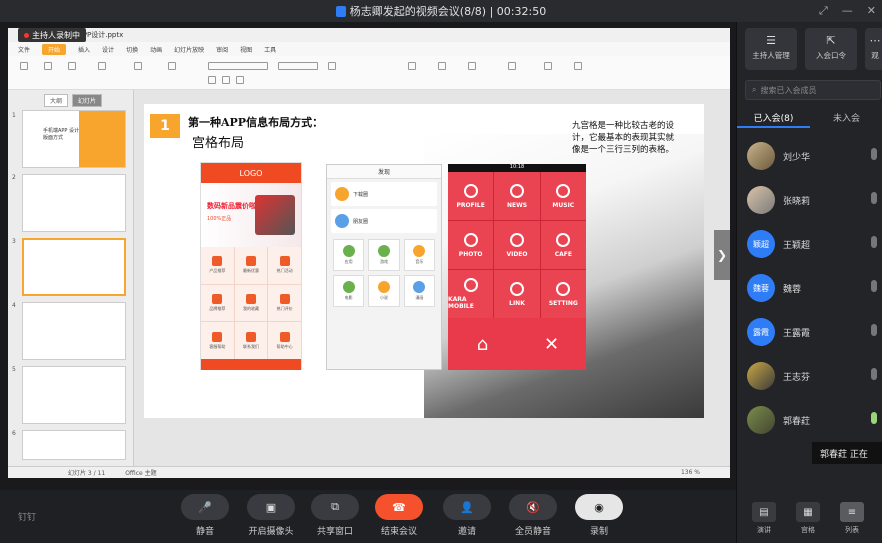 Image resolution: width=882 pixels, height=543 pixels. Describe the element at coordinates (84, 49) in the screenshot. I see `menu-item: 插入` at that location.